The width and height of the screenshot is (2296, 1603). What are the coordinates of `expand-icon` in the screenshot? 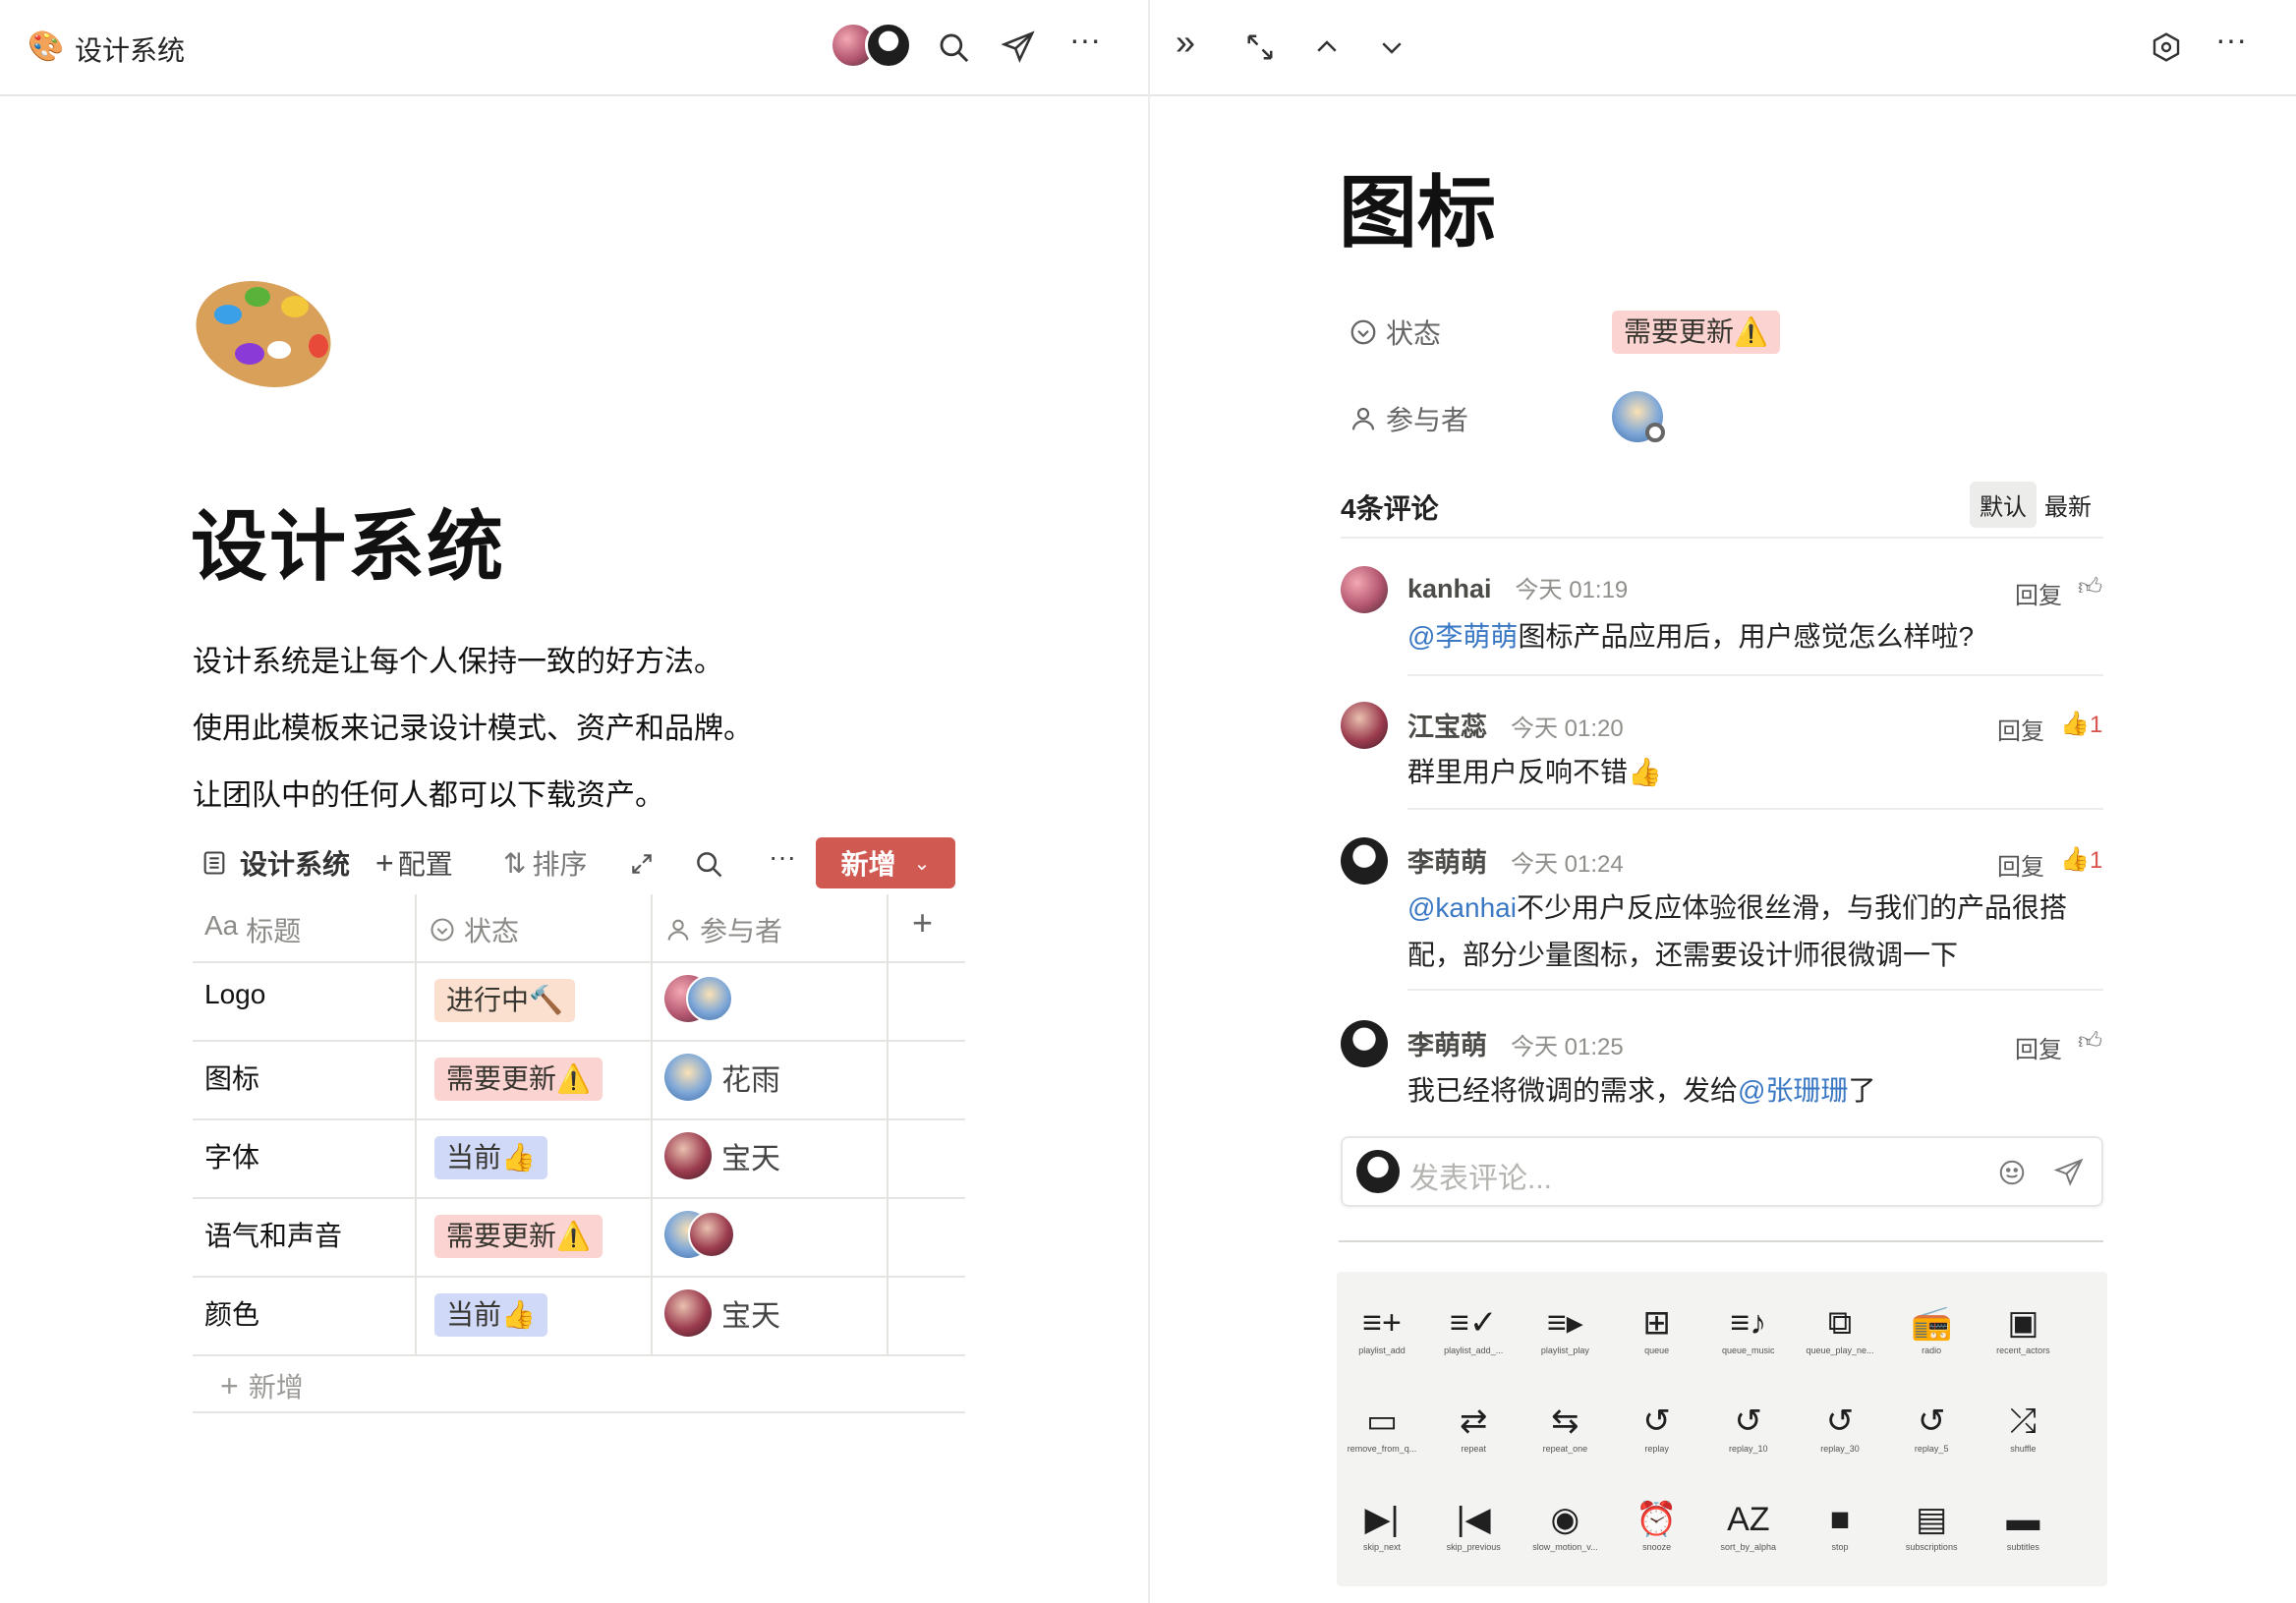 It's located at (1260, 47).